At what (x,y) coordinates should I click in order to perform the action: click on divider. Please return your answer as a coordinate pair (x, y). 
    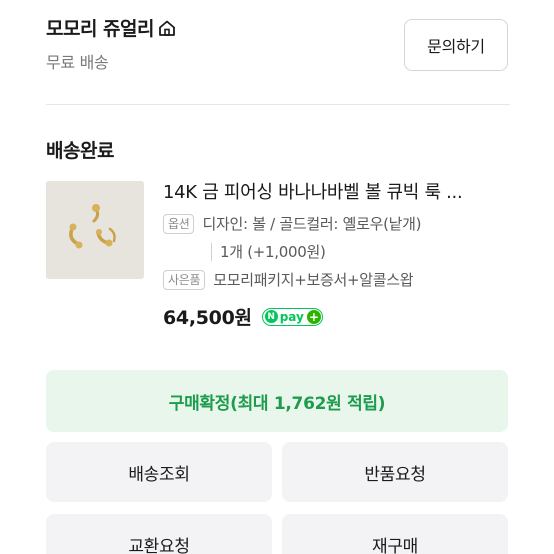
    Looking at the image, I should click on (278, 104).